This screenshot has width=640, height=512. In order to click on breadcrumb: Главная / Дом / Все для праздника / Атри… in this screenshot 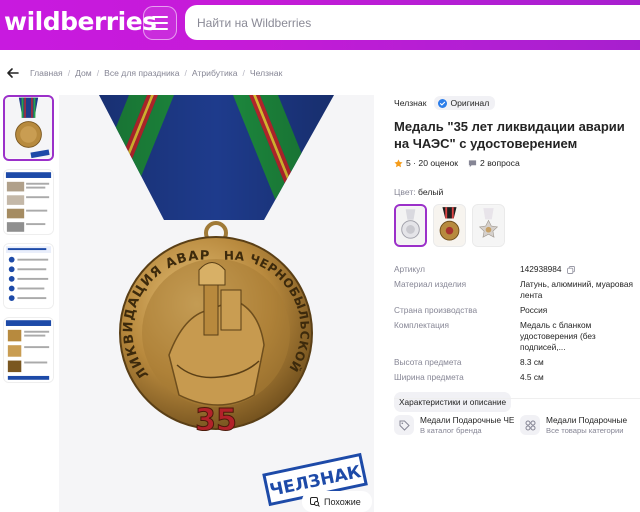, I will do `click(144, 73)`.